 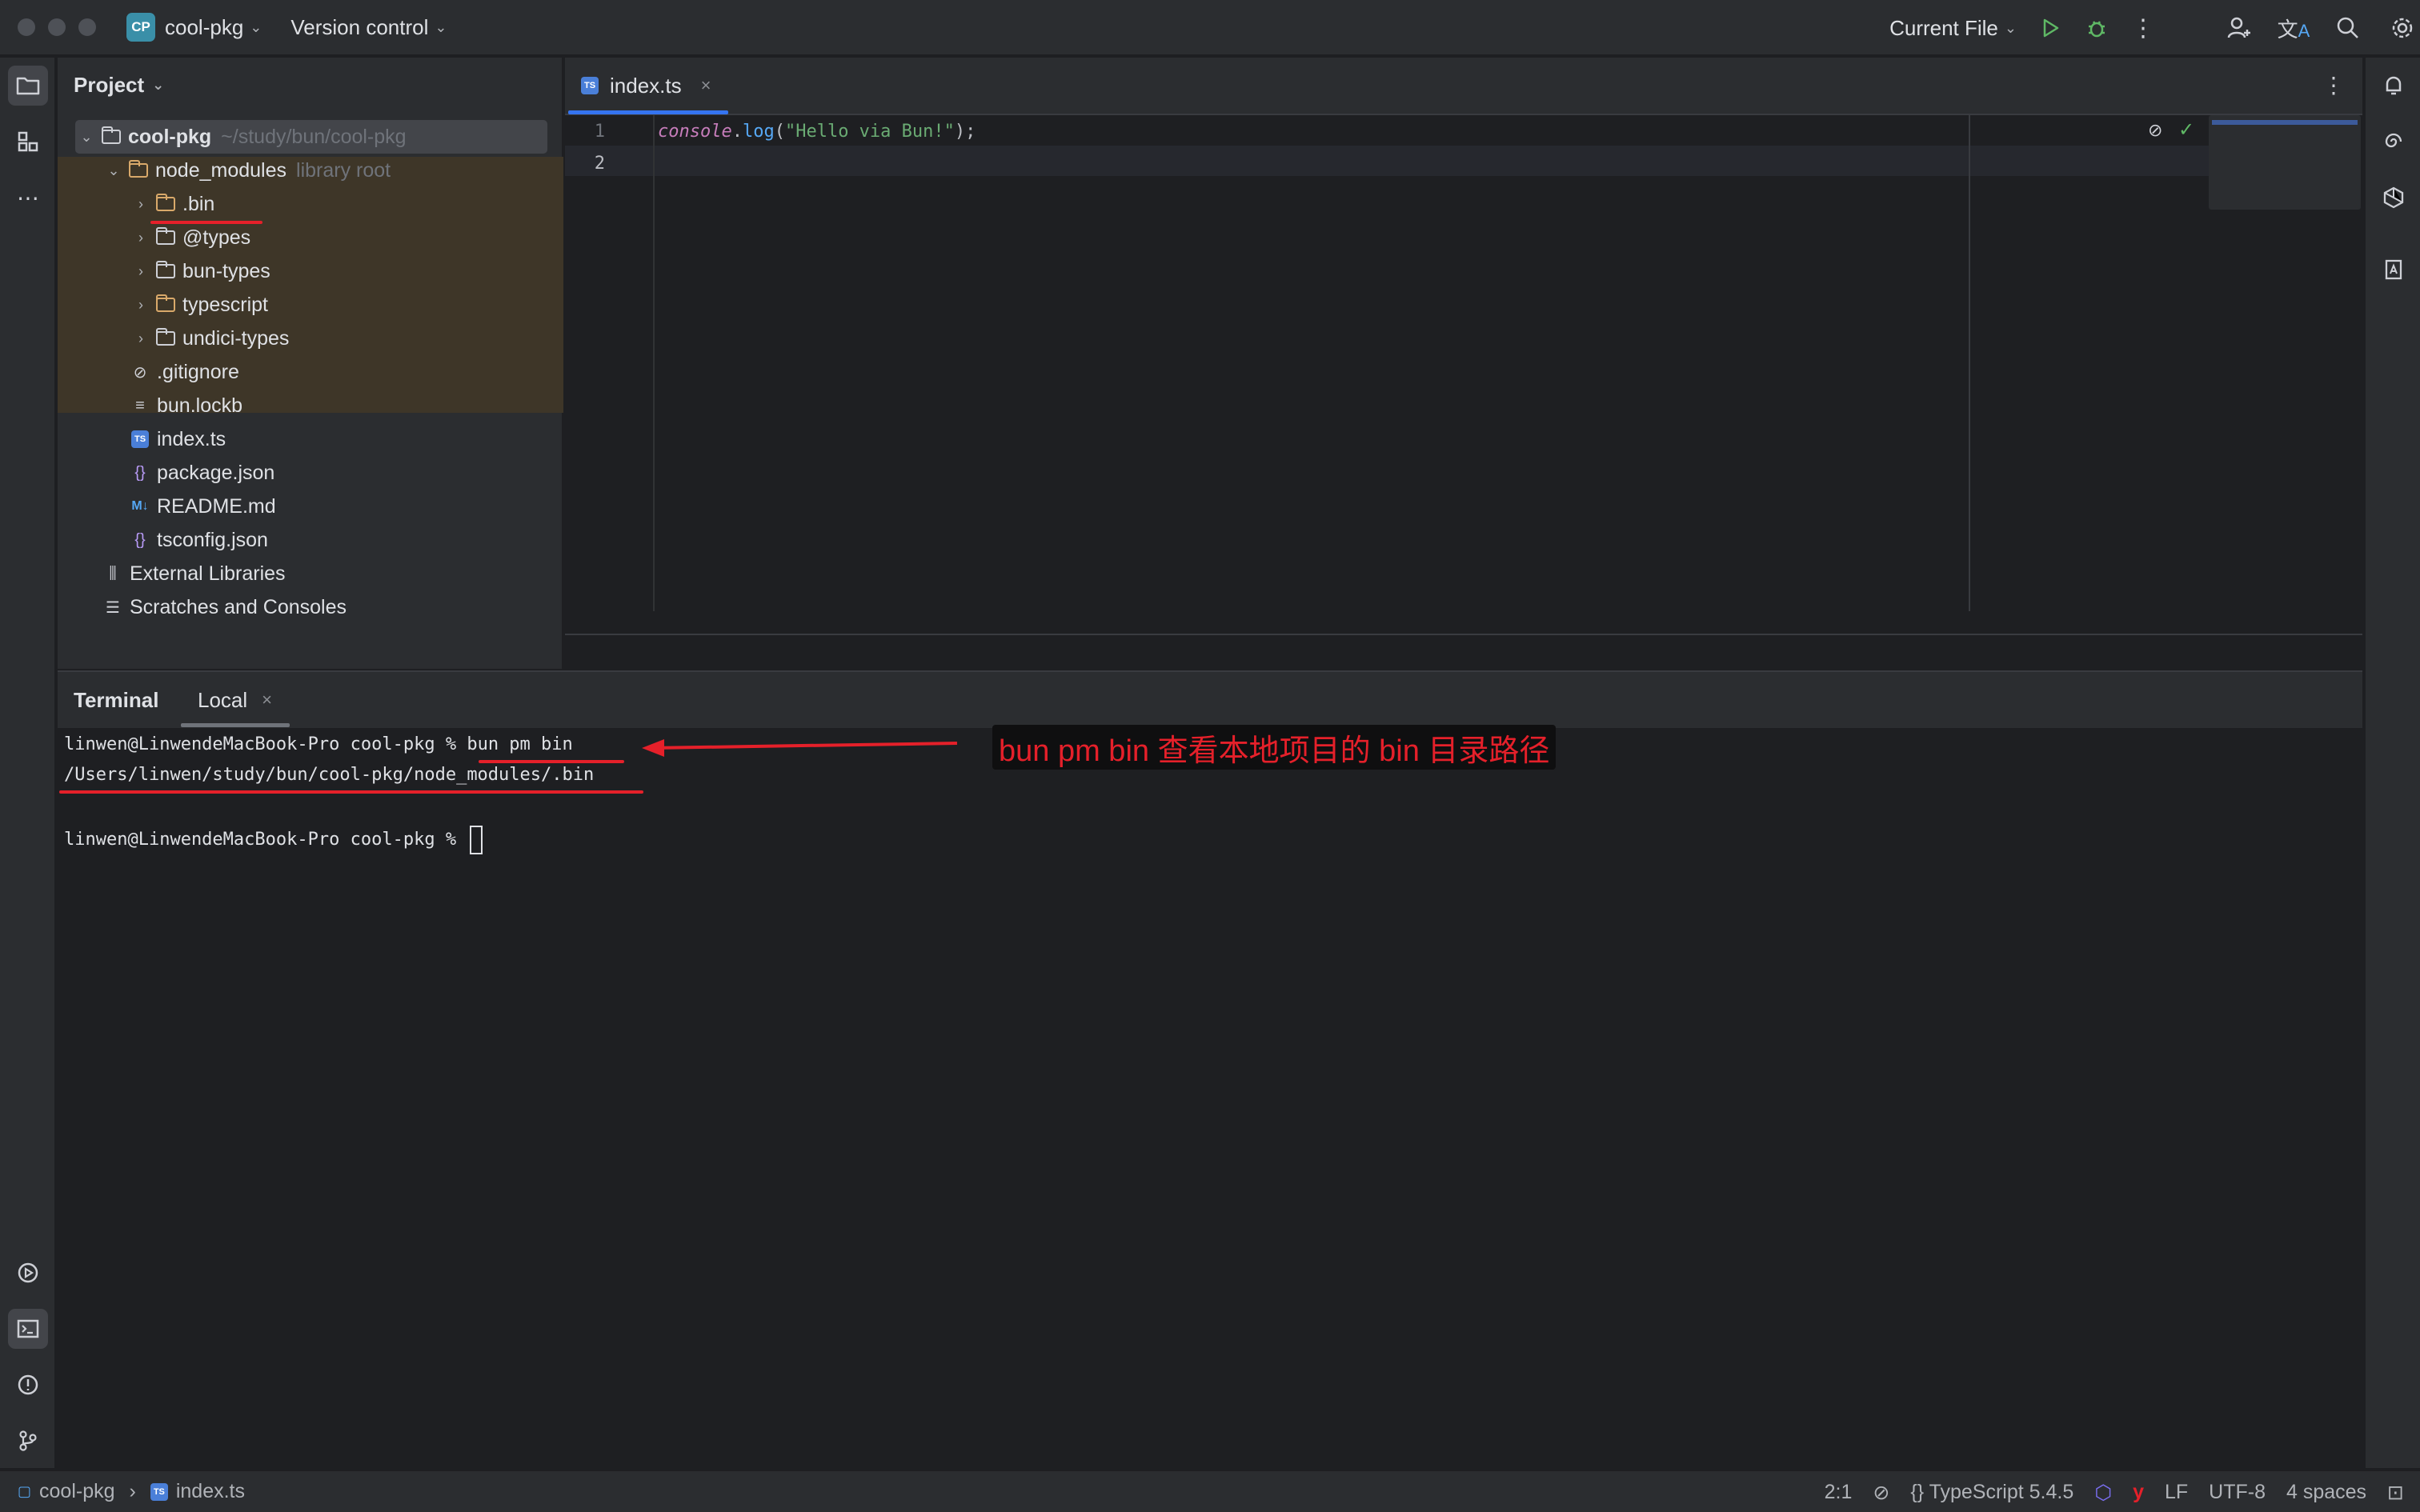 What do you see at coordinates (965, 132) in the screenshot?
I see `code-token-close: );` at bounding box center [965, 132].